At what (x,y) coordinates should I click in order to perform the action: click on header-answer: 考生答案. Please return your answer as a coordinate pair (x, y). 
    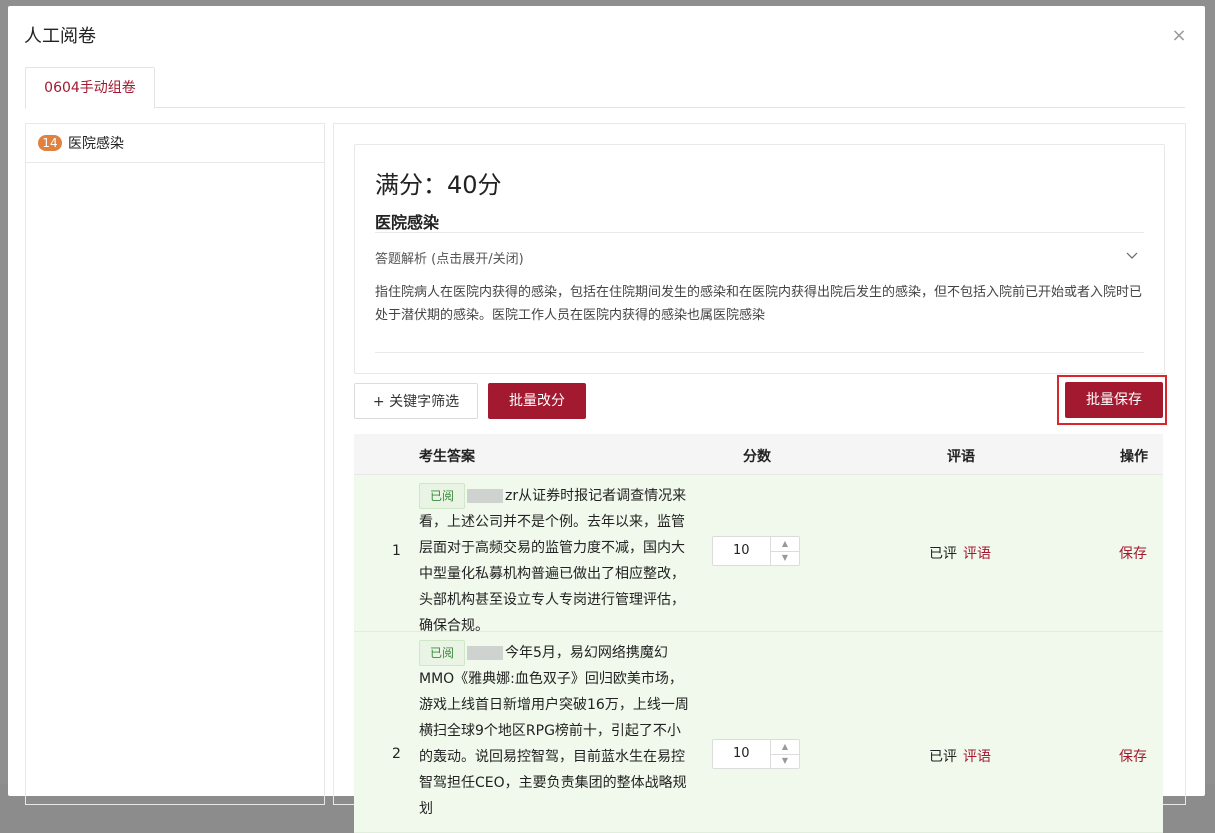
    Looking at the image, I should click on (447, 457).